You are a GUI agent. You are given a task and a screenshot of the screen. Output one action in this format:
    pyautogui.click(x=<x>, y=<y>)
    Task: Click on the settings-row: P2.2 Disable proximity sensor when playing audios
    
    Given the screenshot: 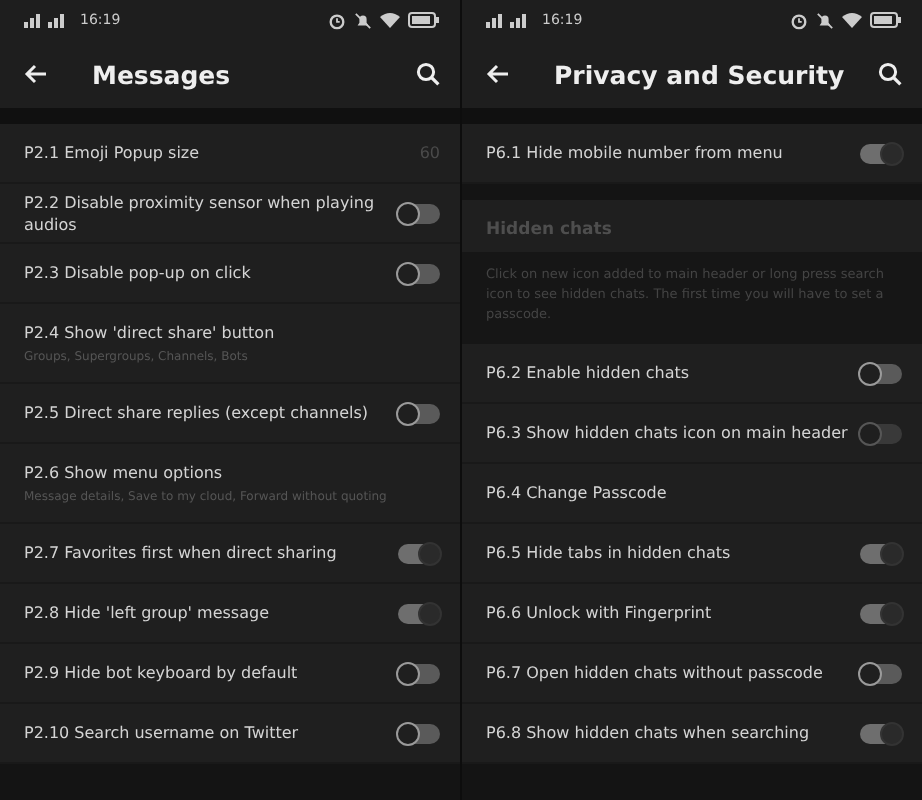 What is the action you would take?
    pyautogui.click(x=230, y=214)
    